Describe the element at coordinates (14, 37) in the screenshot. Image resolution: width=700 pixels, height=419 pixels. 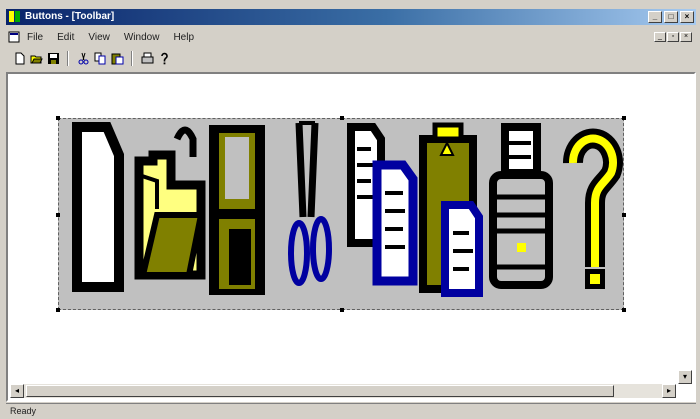
I see `document-icon` at that location.